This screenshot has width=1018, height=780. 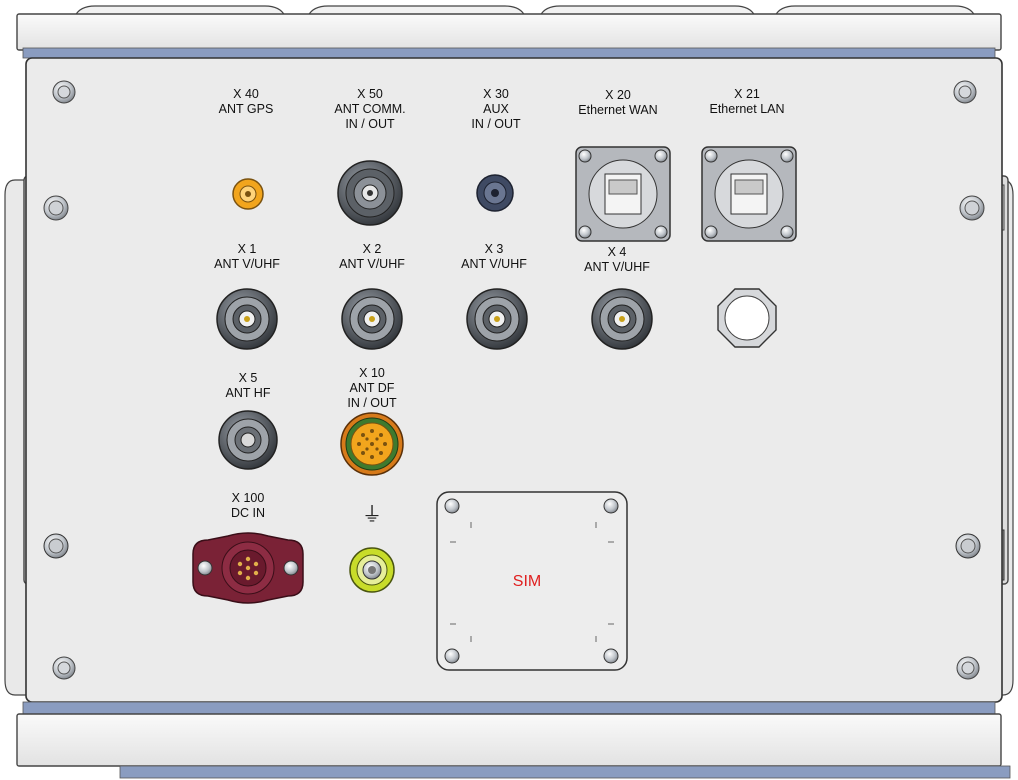 I want to click on label-x1: X 1 ANT V/UHF, so click(x=247, y=256).